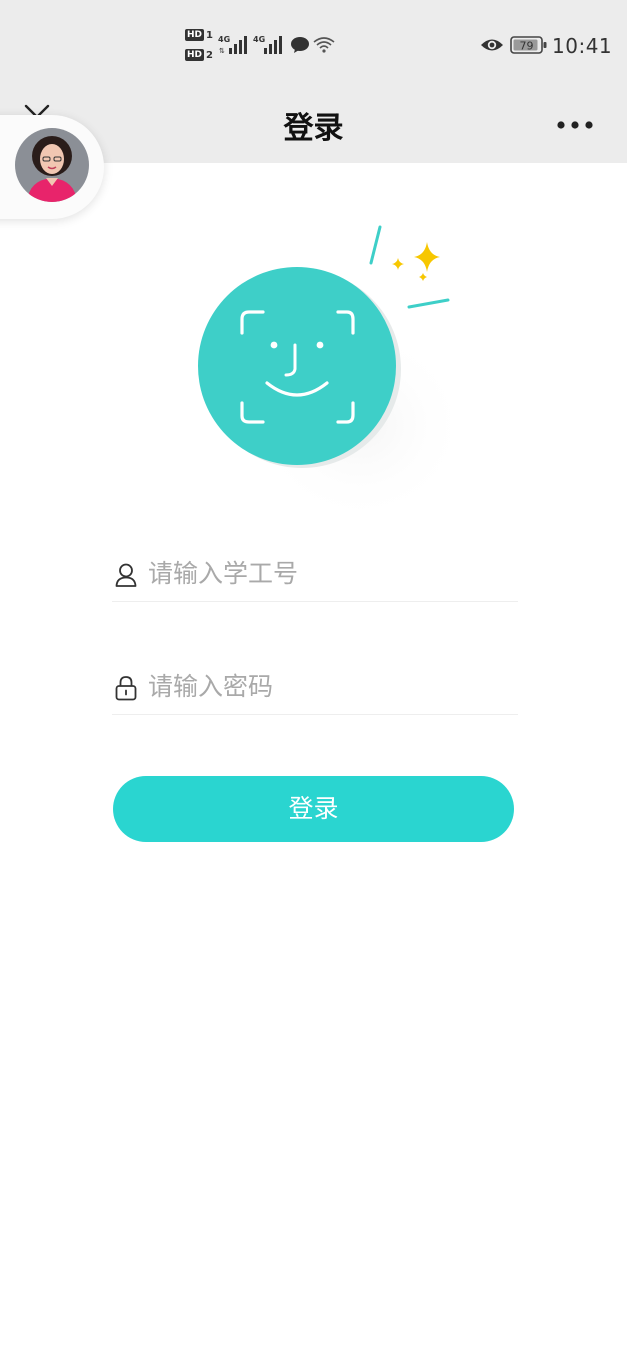  I want to click on eye-icon, so click(492, 47).